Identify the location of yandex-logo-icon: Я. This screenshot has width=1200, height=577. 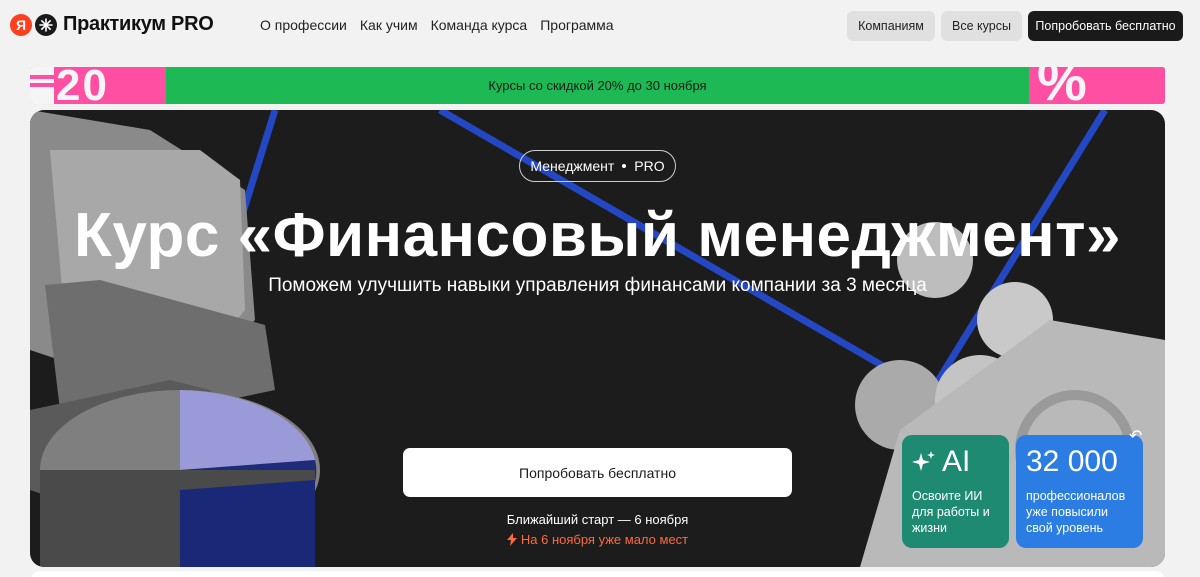
(21, 24).